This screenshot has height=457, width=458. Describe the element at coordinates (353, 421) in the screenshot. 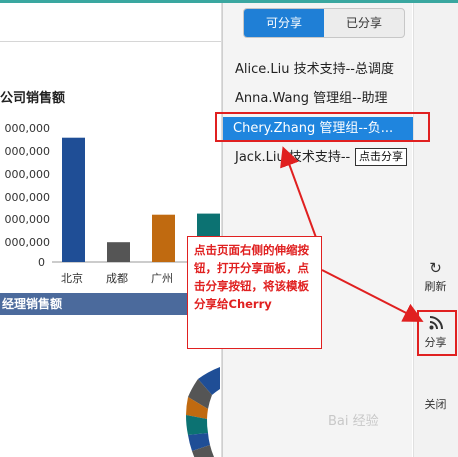

I see `watermark: Bai 经验` at that location.